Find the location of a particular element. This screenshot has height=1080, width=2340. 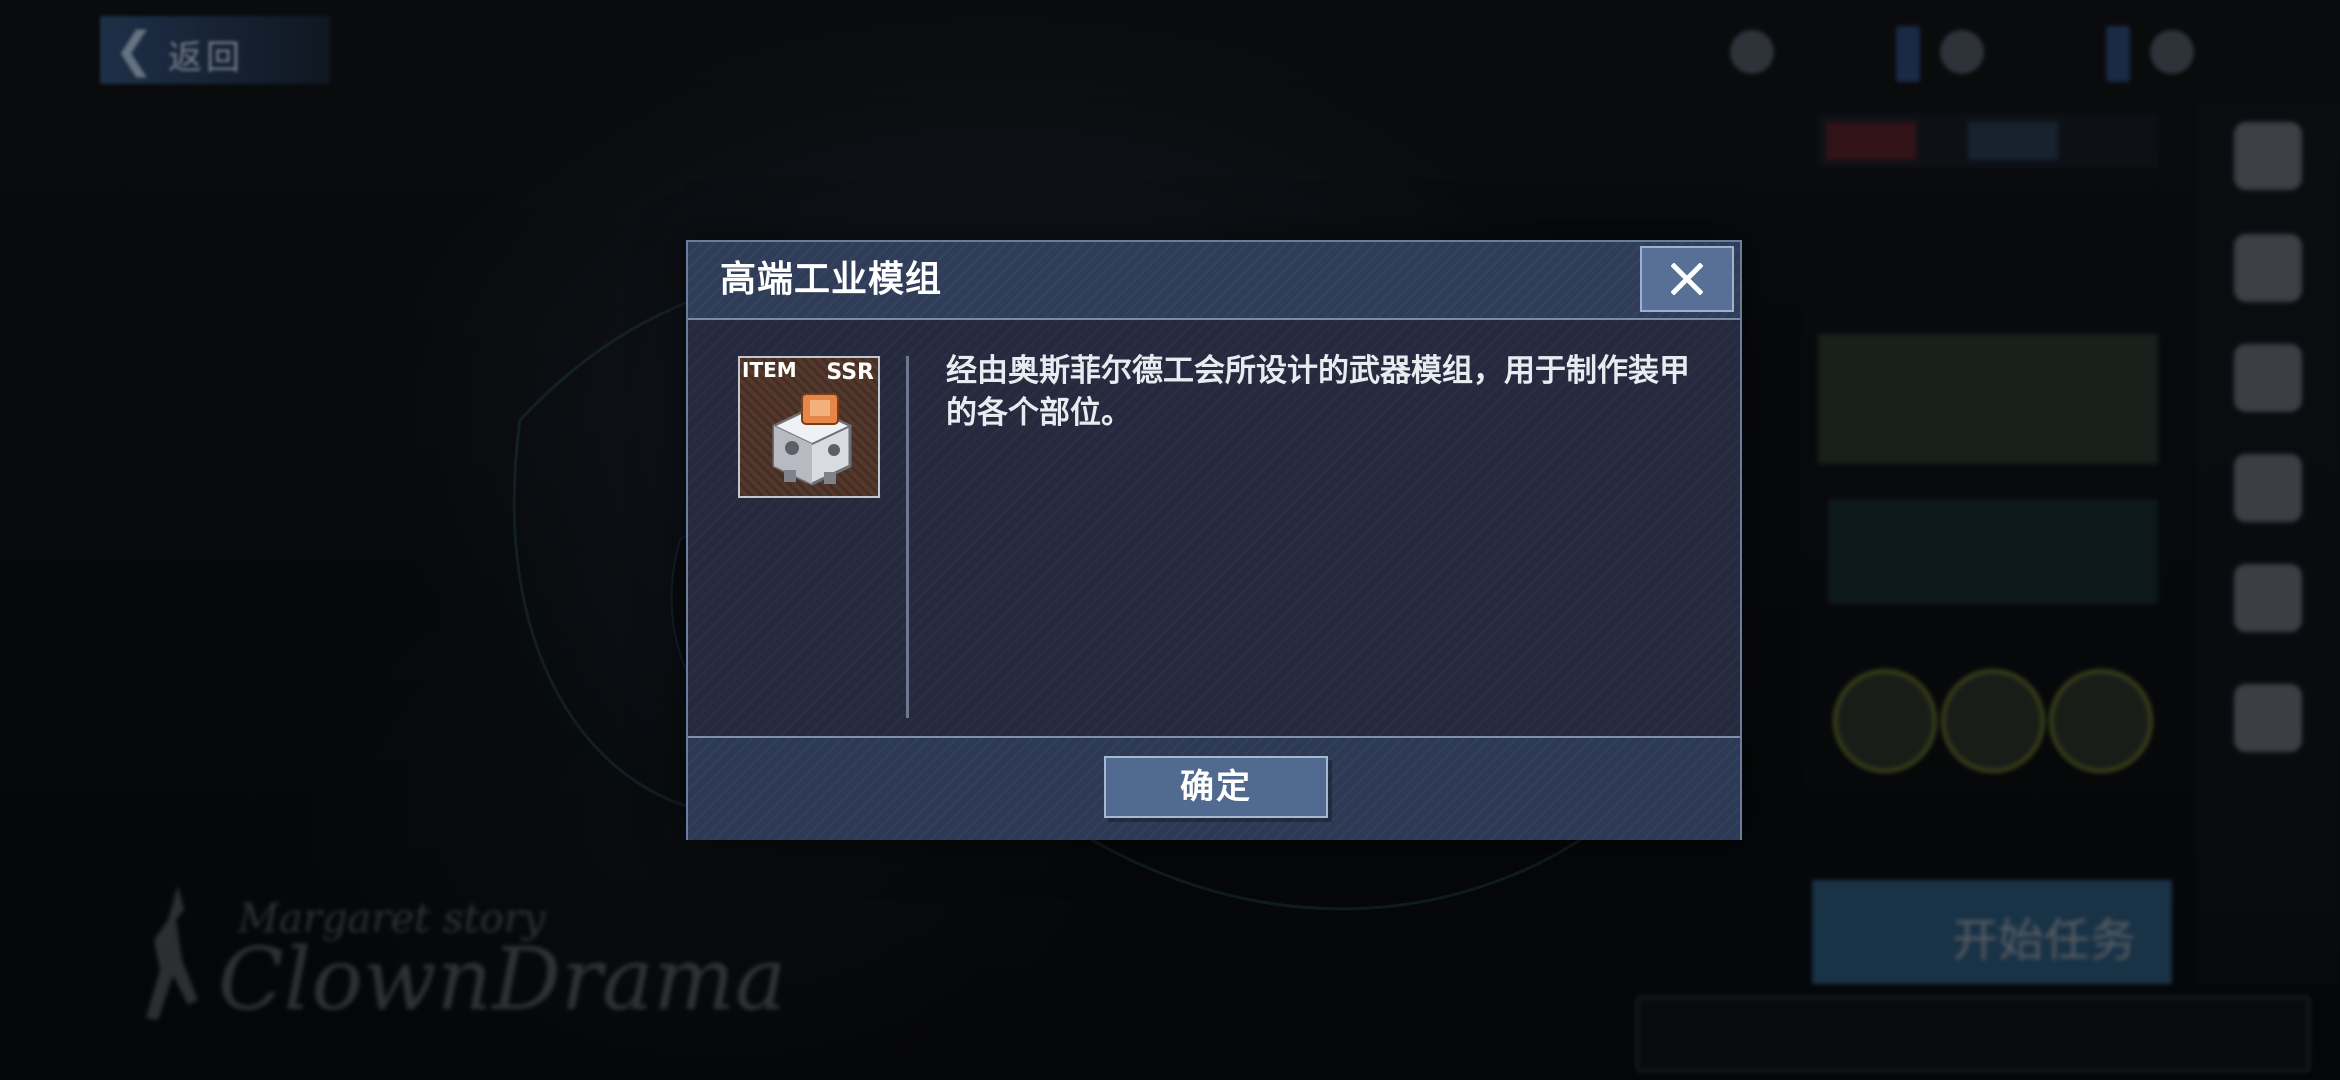

close-icon is located at coordinates (1687, 279).